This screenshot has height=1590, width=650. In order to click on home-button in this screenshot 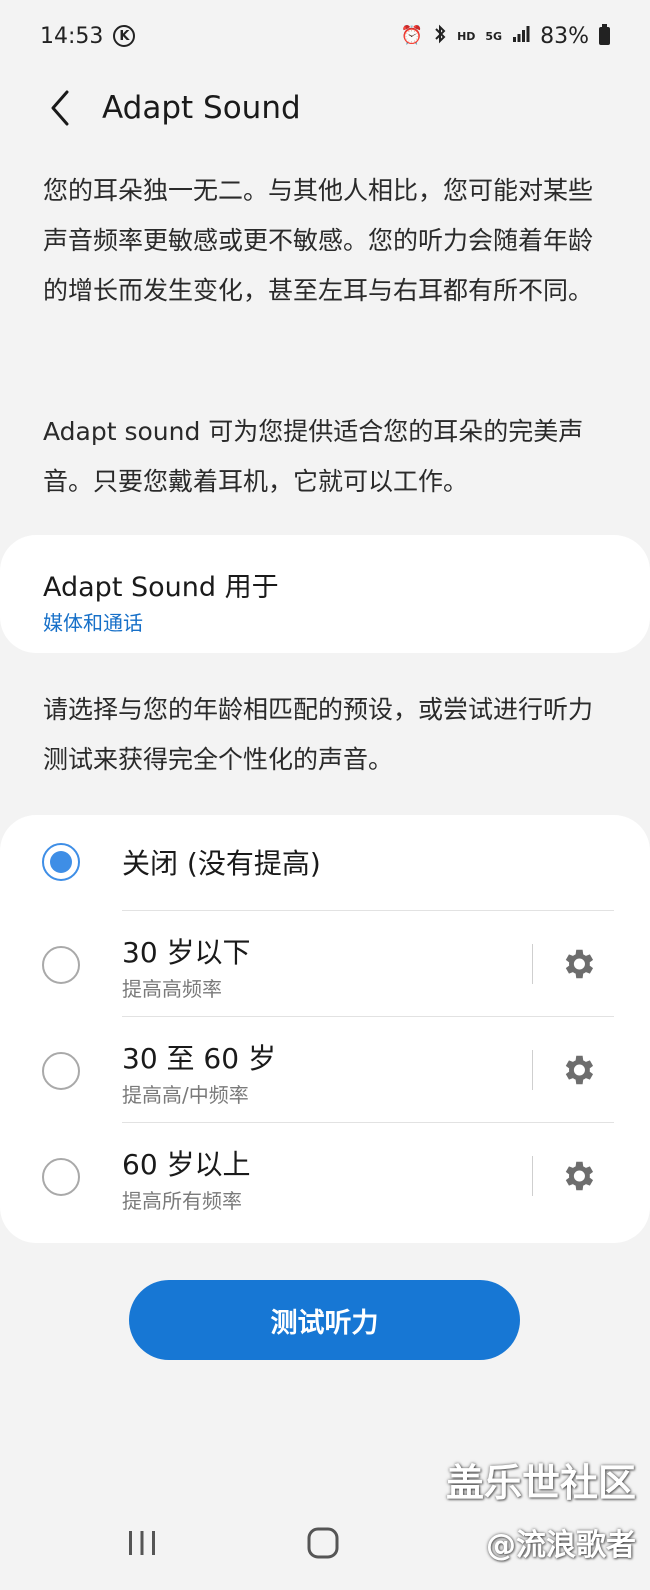, I will do `click(323, 1543)`.